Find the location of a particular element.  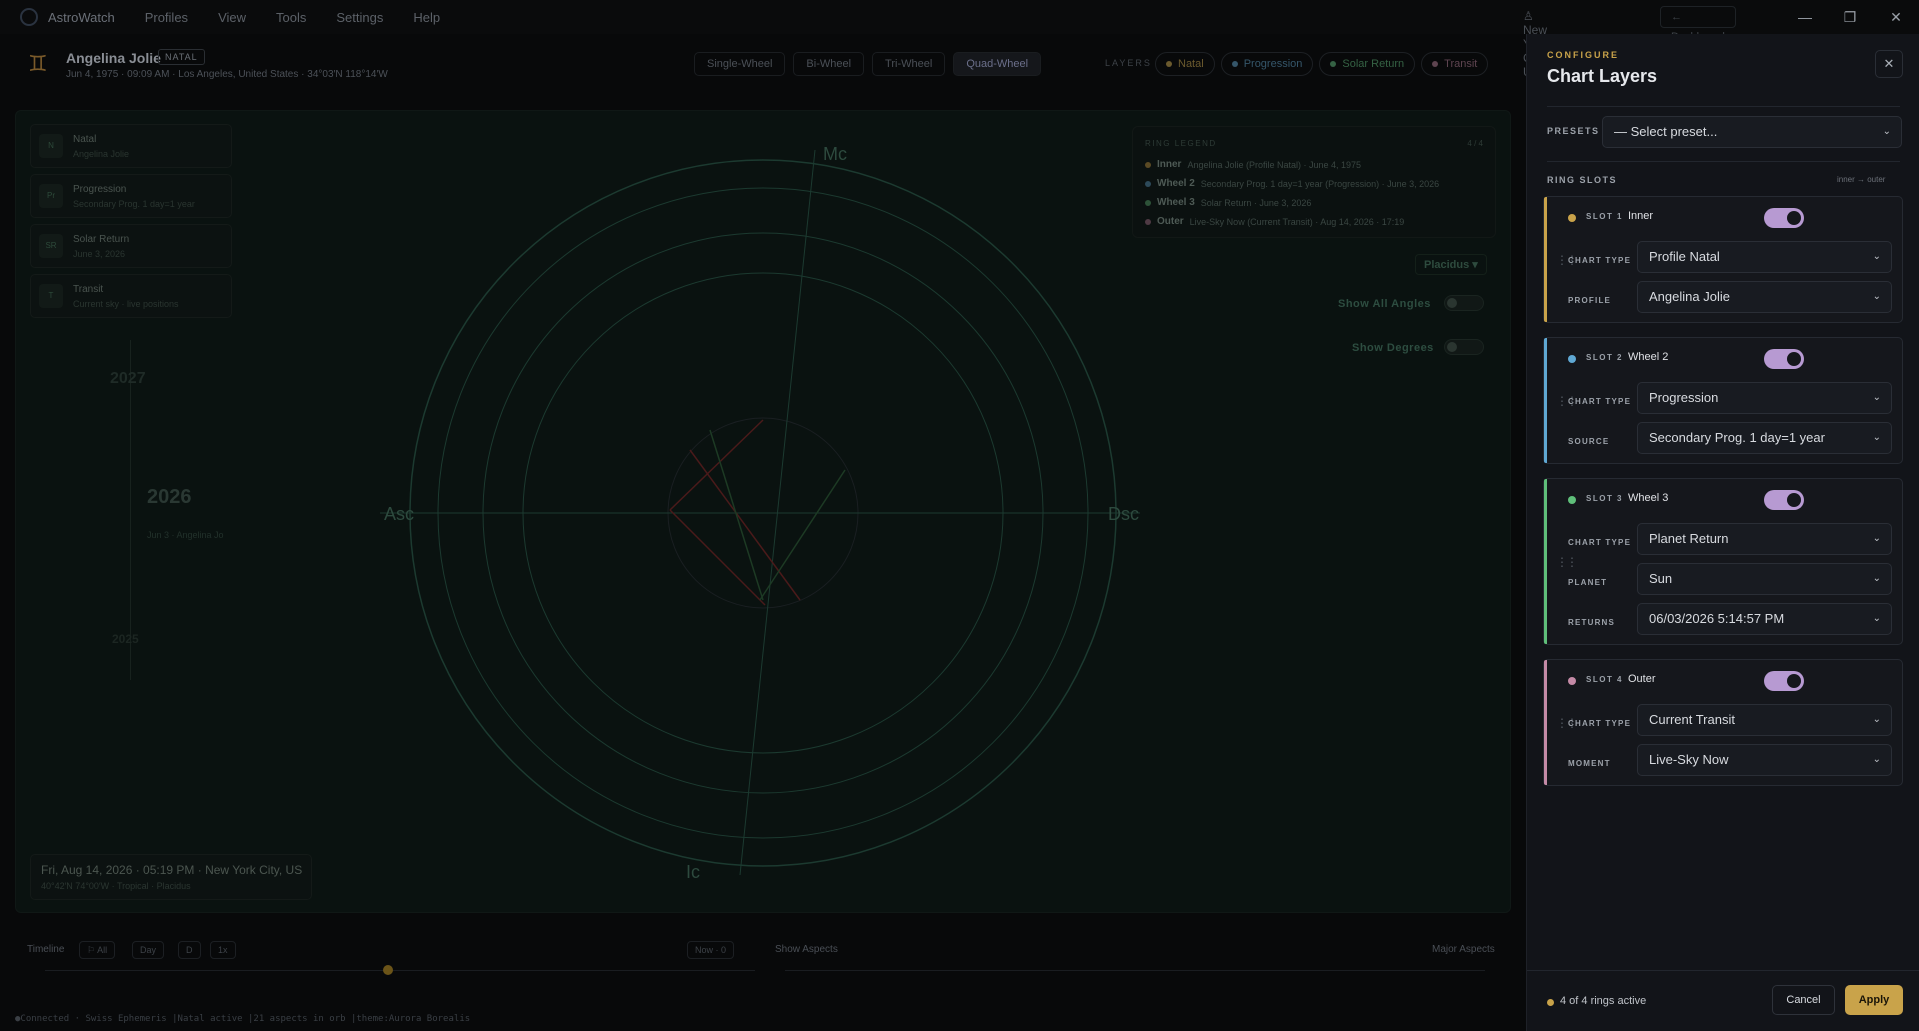

apply-button: Apply is located at coordinates (1874, 1000).